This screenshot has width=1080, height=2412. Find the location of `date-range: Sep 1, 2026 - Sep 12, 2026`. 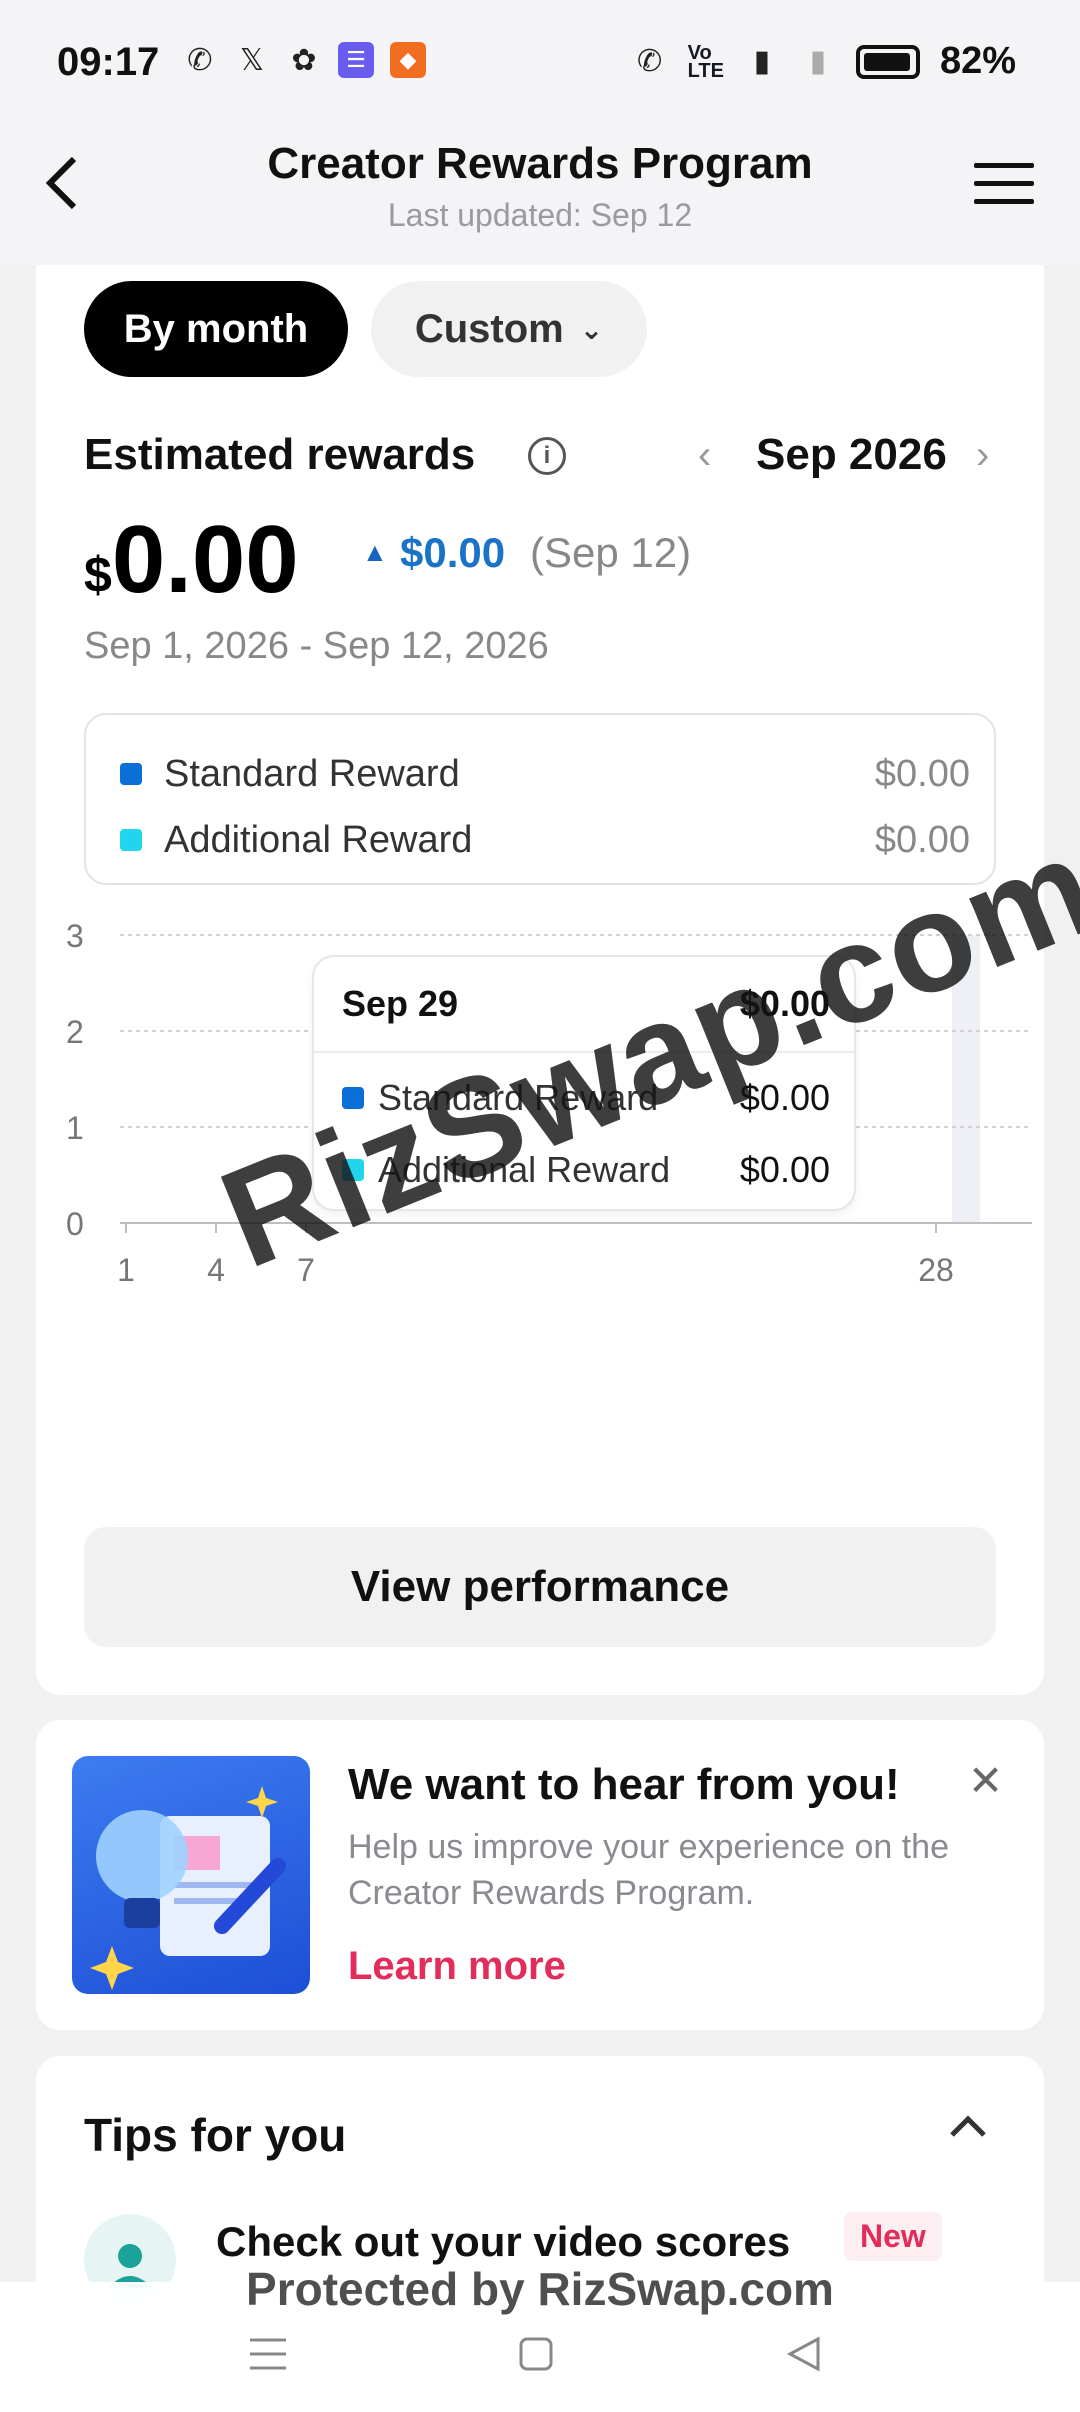

date-range: Sep 1, 2026 - Sep 12, 2026 is located at coordinates (316, 646).